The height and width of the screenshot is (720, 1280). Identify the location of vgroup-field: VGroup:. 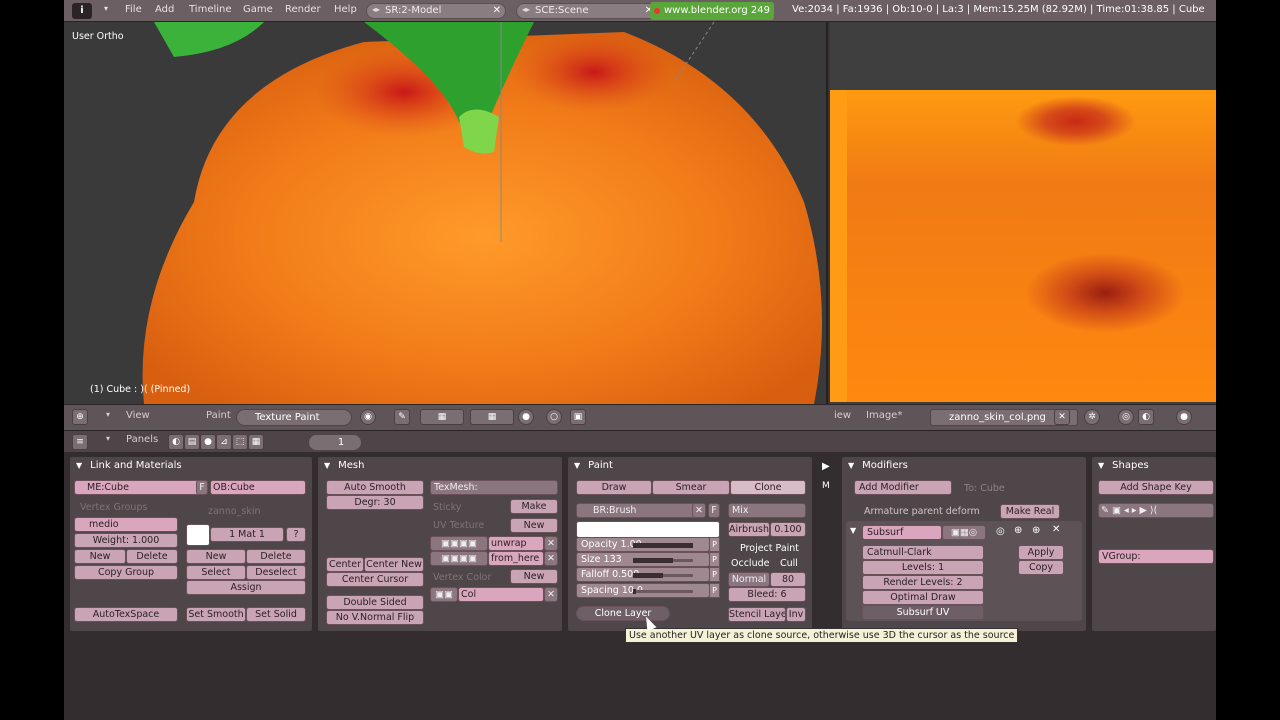
(1156, 556).